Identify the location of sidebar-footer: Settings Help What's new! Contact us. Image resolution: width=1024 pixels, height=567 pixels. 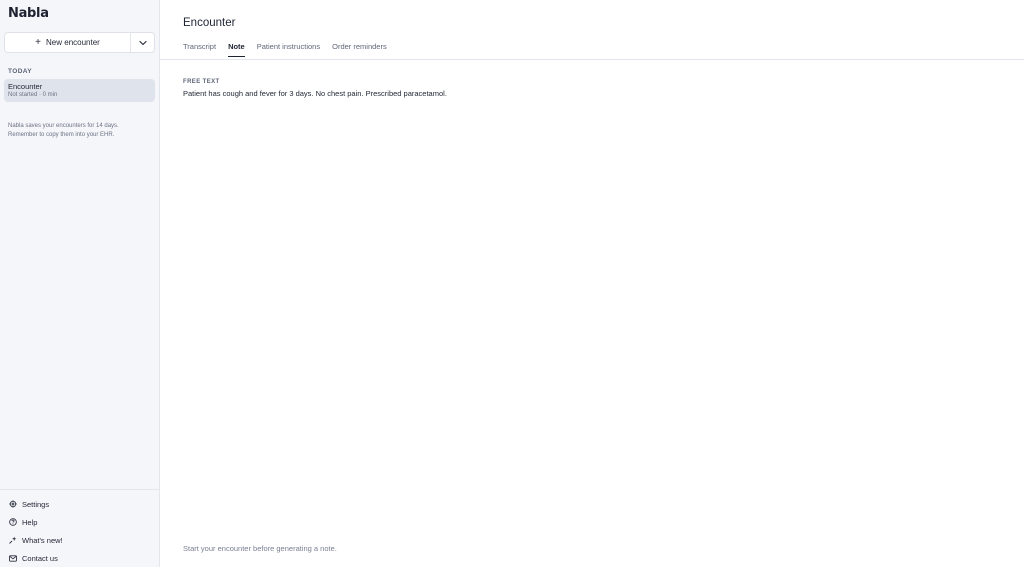
(79, 528).